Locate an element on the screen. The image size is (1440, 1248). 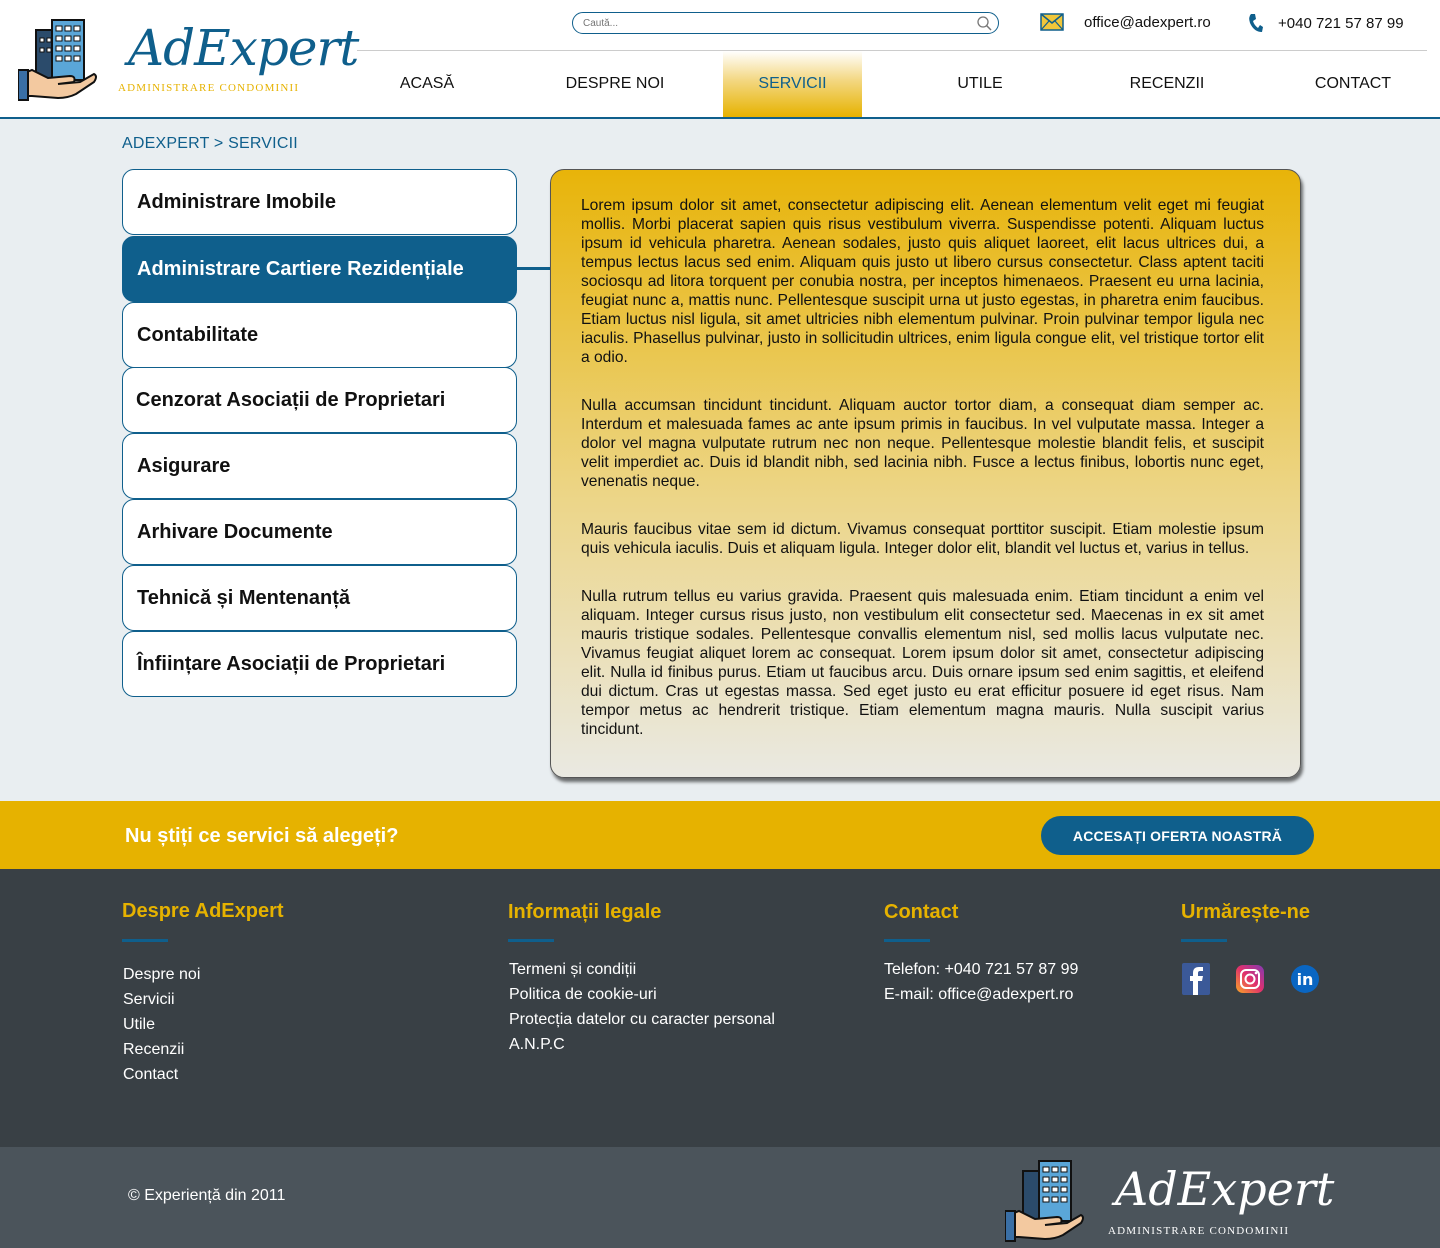
logo-subtitle: ADMINISTRARE CONDOMINII is located at coordinates (209, 88).